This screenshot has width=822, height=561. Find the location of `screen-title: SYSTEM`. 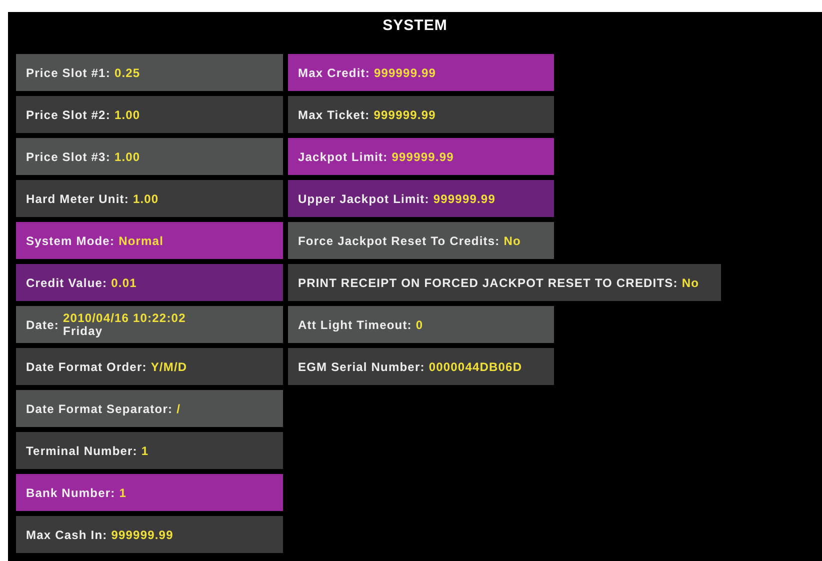

screen-title: SYSTEM is located at coordinates (415, 26).